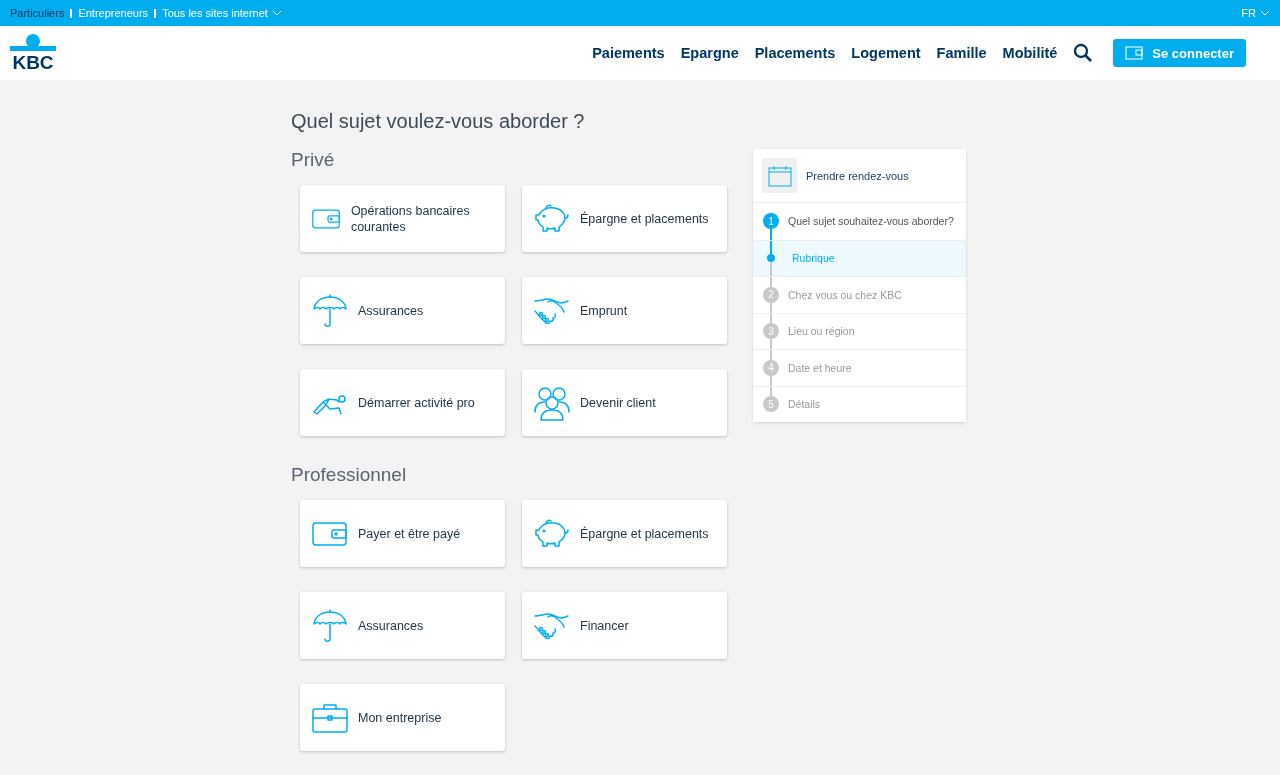  What do you see at coordinates (438, 121) in the screenshot?
I see `page-title: Quel sujet voulez-vous aborder ?` at bounding box center [438, 121].